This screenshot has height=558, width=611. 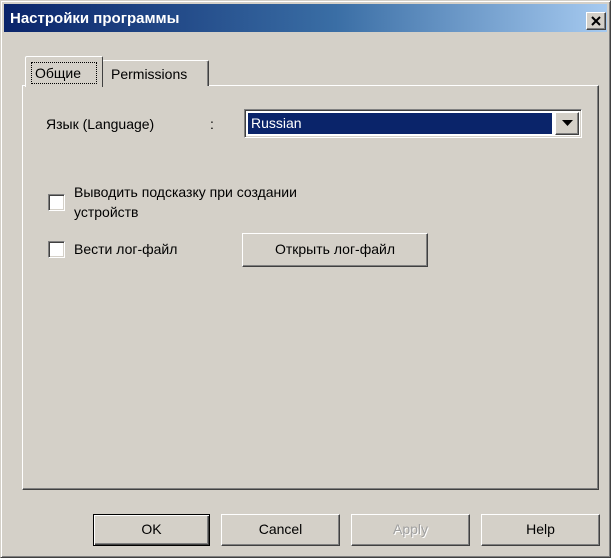 I want to click on language-colon: :, so click(x=212, y=124).